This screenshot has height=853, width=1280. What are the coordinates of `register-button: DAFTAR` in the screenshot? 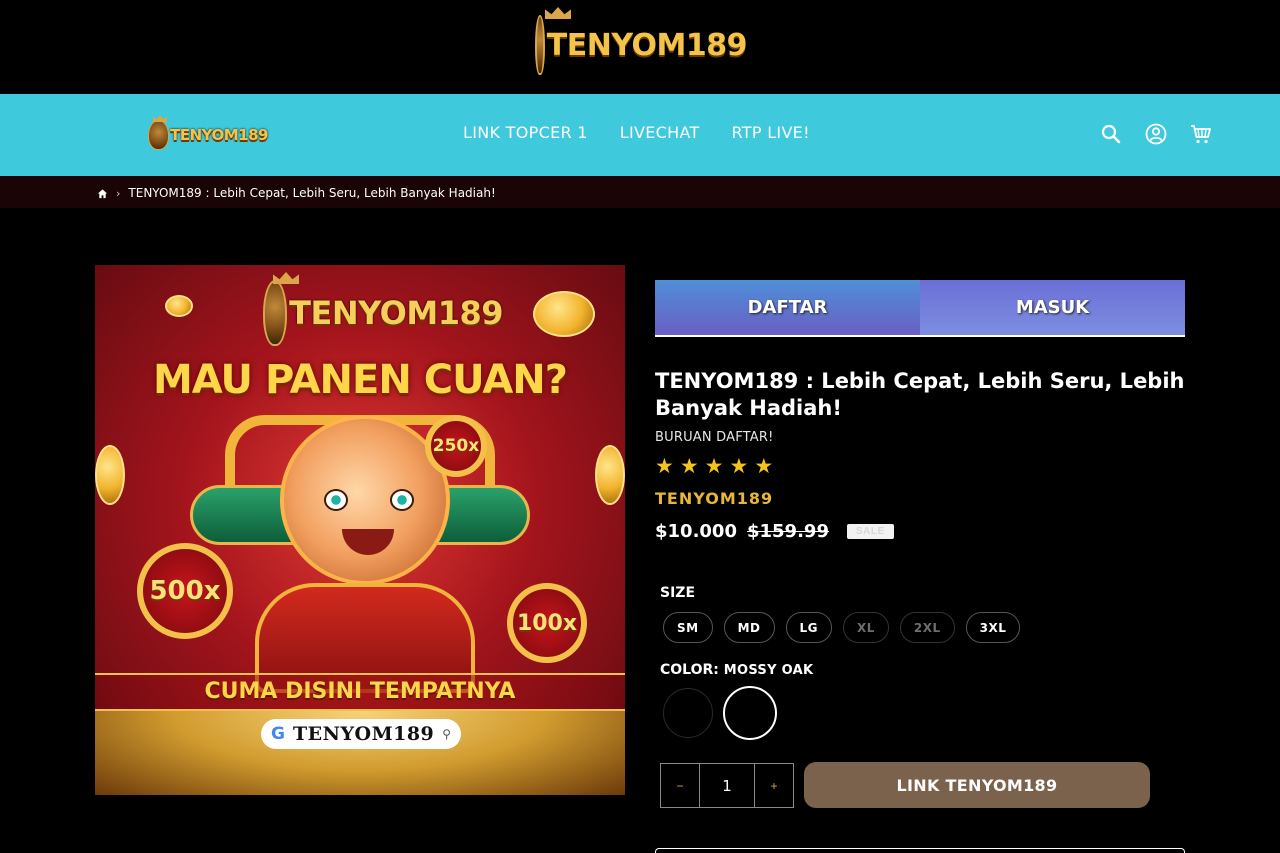 It's located at (787, 307).